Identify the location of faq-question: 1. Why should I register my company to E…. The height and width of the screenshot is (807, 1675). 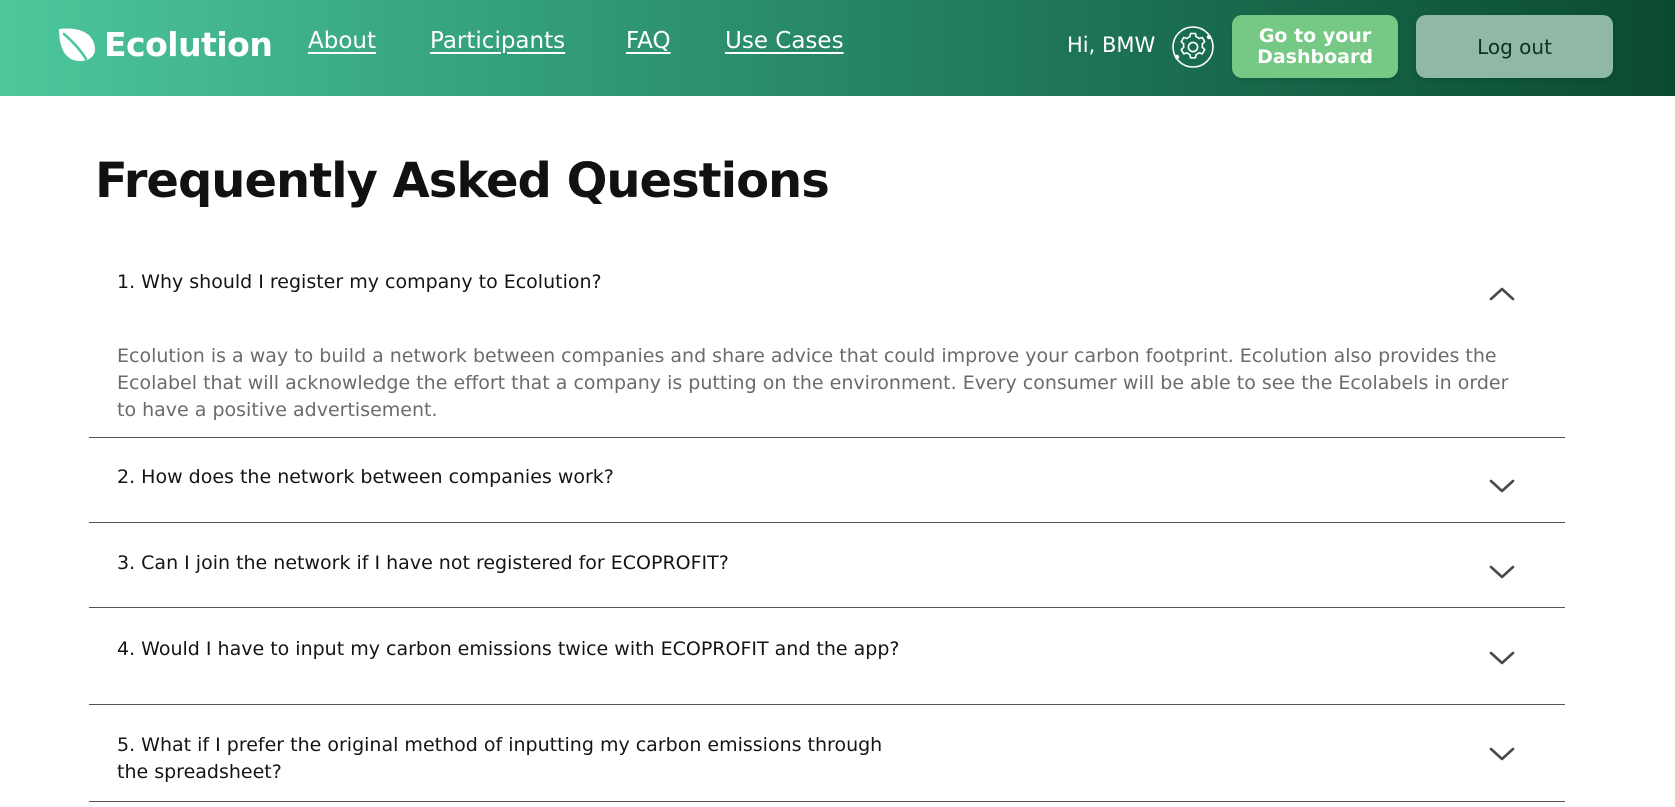
(517, 282).